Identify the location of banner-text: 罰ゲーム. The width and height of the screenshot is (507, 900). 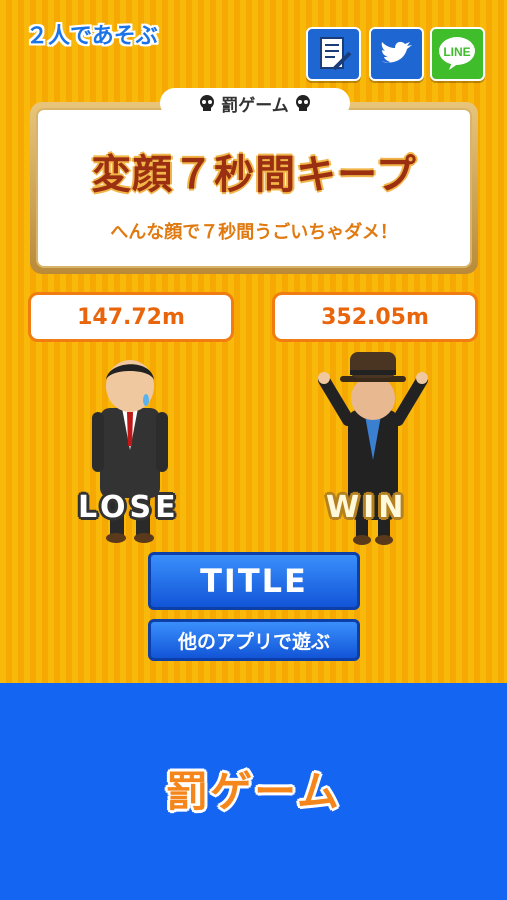
(253, 791).